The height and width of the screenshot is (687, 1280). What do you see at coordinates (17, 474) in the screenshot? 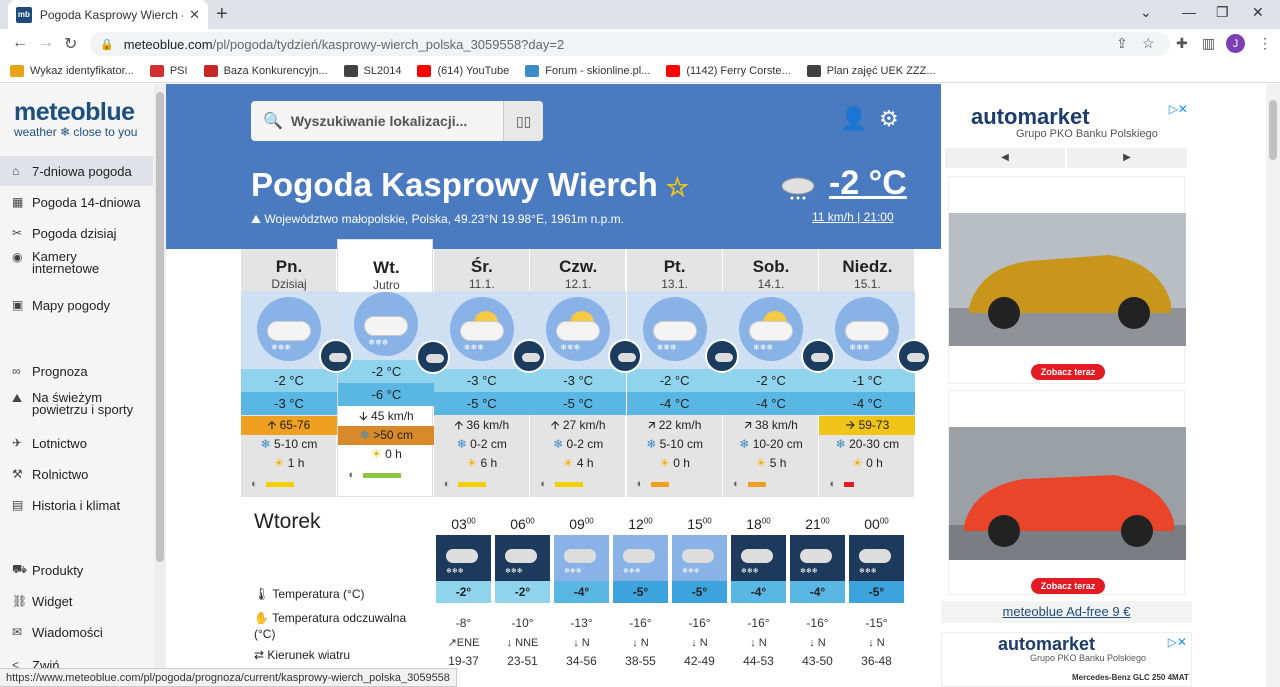
I see `sidebar-icon: ⚒` at bounding box center [17, 474].